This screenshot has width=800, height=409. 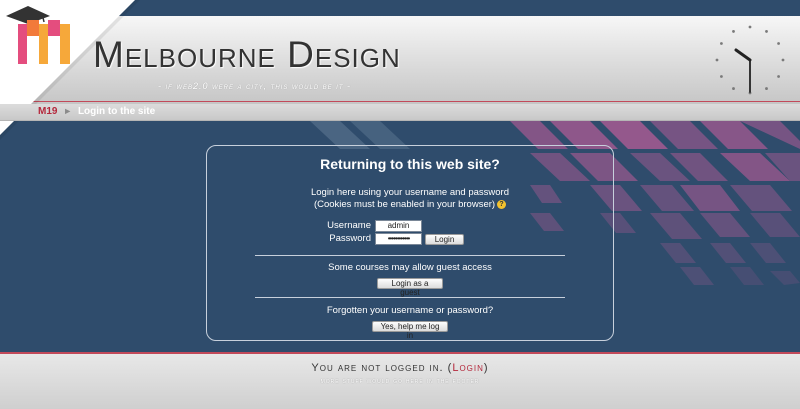 I want to click on clock-icon, so click(x=750, y=60).